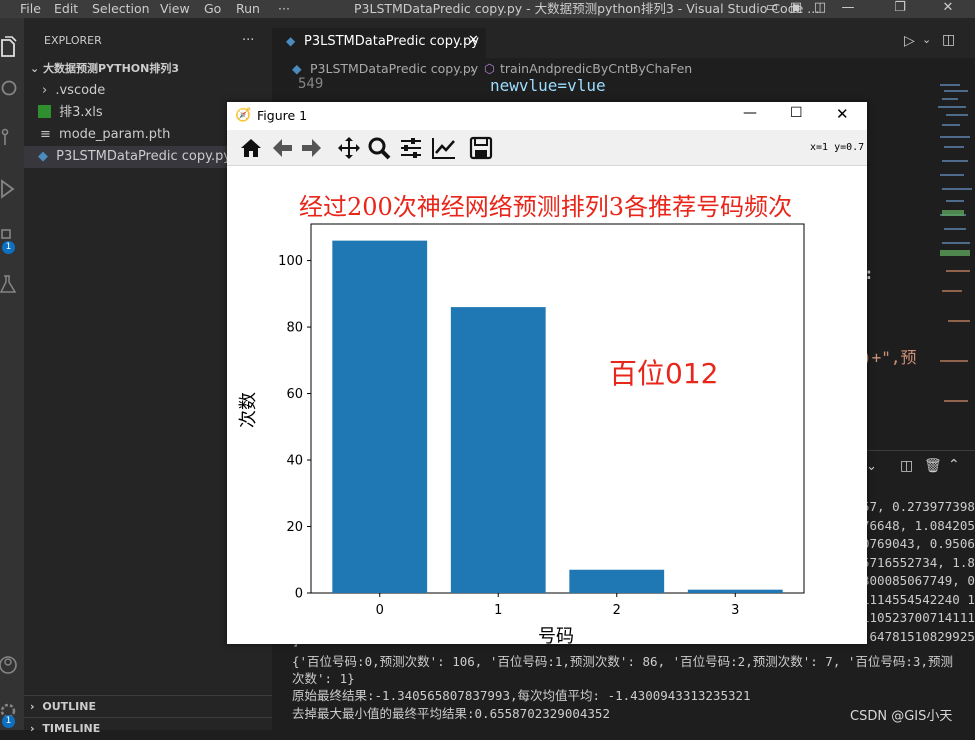  I want to click on y-tick-label: 40, so click(294, 461).